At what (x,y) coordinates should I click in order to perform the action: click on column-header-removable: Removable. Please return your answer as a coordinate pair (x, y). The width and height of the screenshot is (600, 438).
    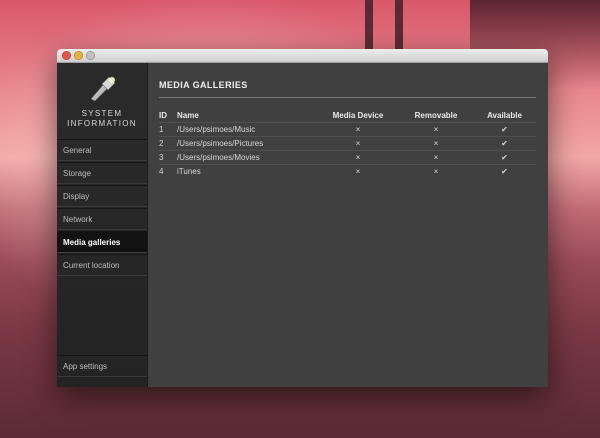
    Looking at the image, I should click on (436, 115).